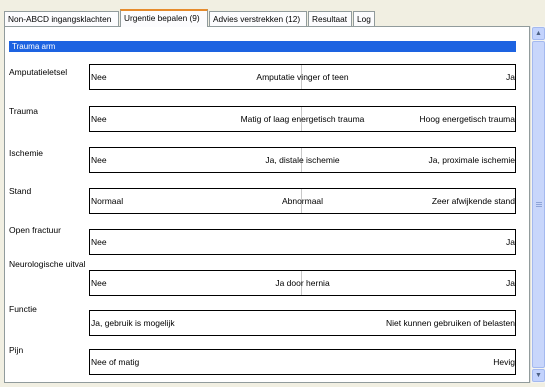 This screenshot has width=545, height=387. I want to click on row-label-pijn: Pijn, so click(16, 350).